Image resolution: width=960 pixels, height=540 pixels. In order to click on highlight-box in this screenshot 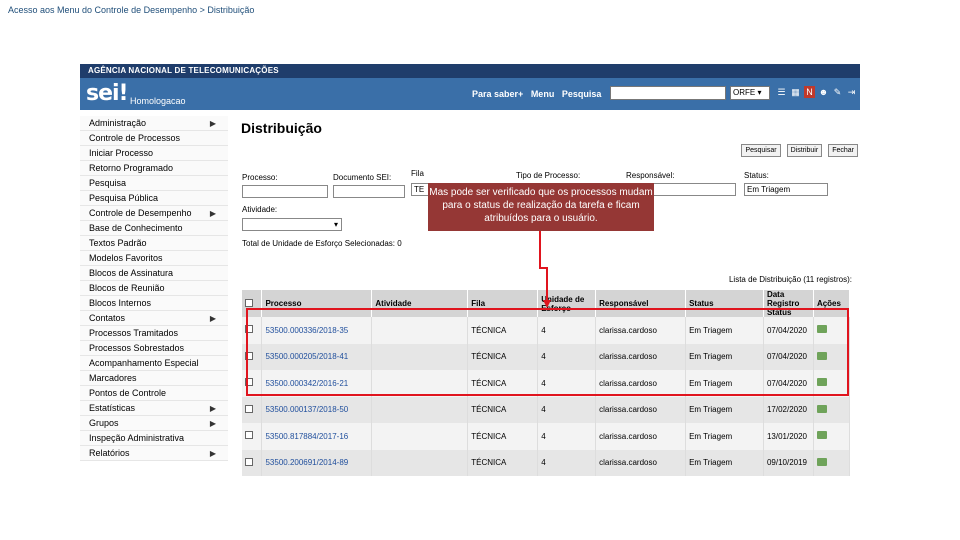, I will do `click(547, 352)`.